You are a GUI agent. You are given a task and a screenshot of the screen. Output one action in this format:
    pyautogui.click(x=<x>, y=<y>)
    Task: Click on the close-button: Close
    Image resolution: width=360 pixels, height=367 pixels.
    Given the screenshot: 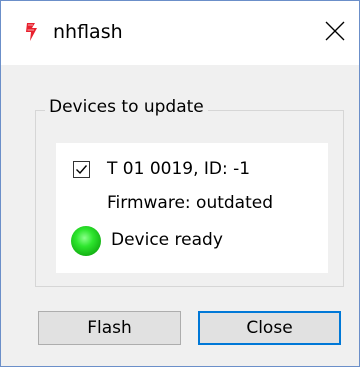 What is the action you would take?
    pyautogui.click(x=269, y=328)
    